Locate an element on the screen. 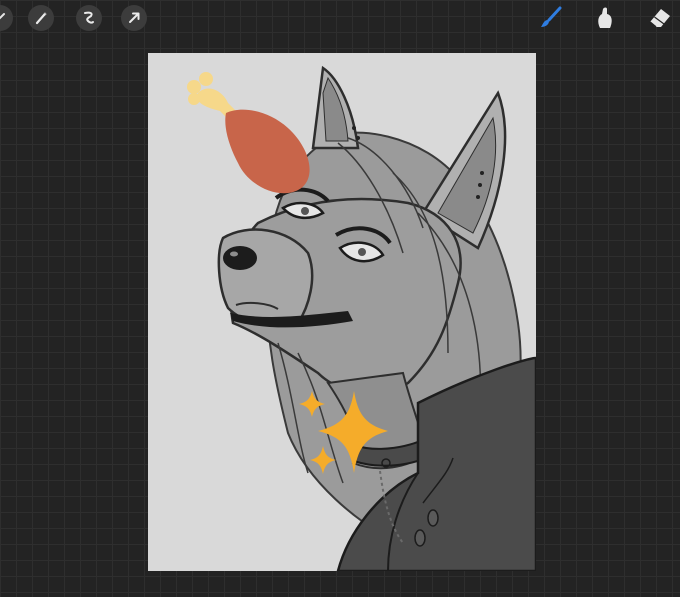 This screenshot has width=680, height=597. selection-icon is located at coordinates (89, 18).